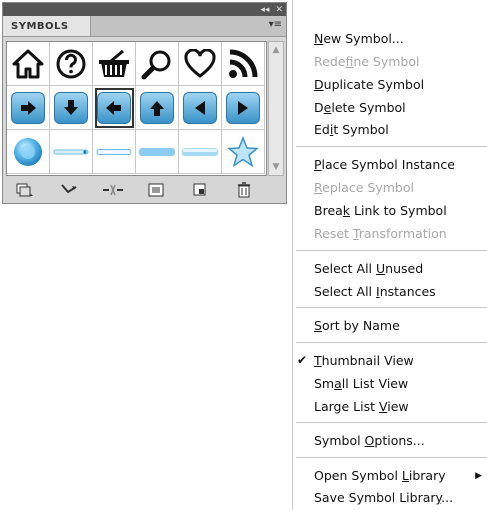 This screenshot has height=510, width=487. Describe the element at coordinates (478, 476) in the screenshot. I see `submenu-arrow-icon: ▶` at that location.